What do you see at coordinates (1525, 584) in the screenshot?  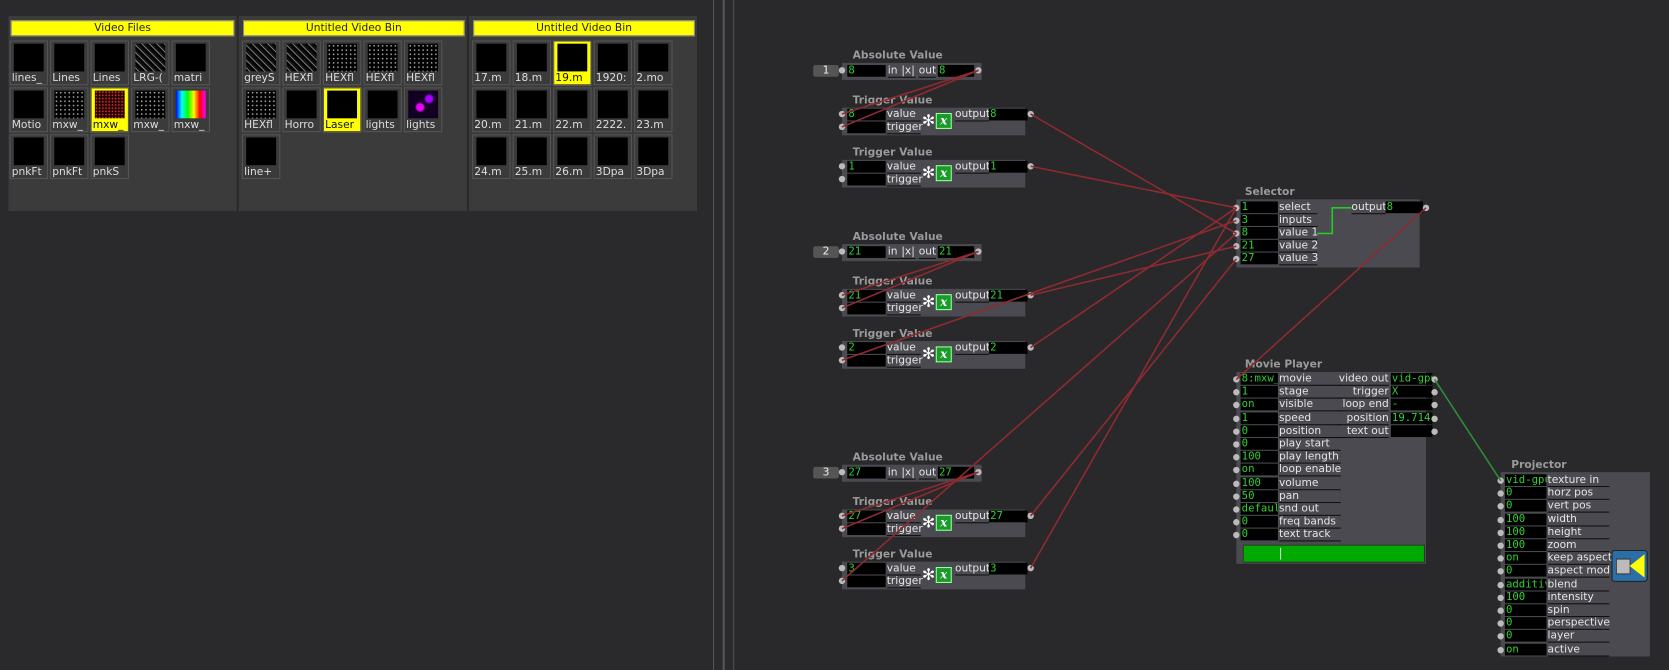 I see `value-field: additive` at bounding box center [1525, 584].